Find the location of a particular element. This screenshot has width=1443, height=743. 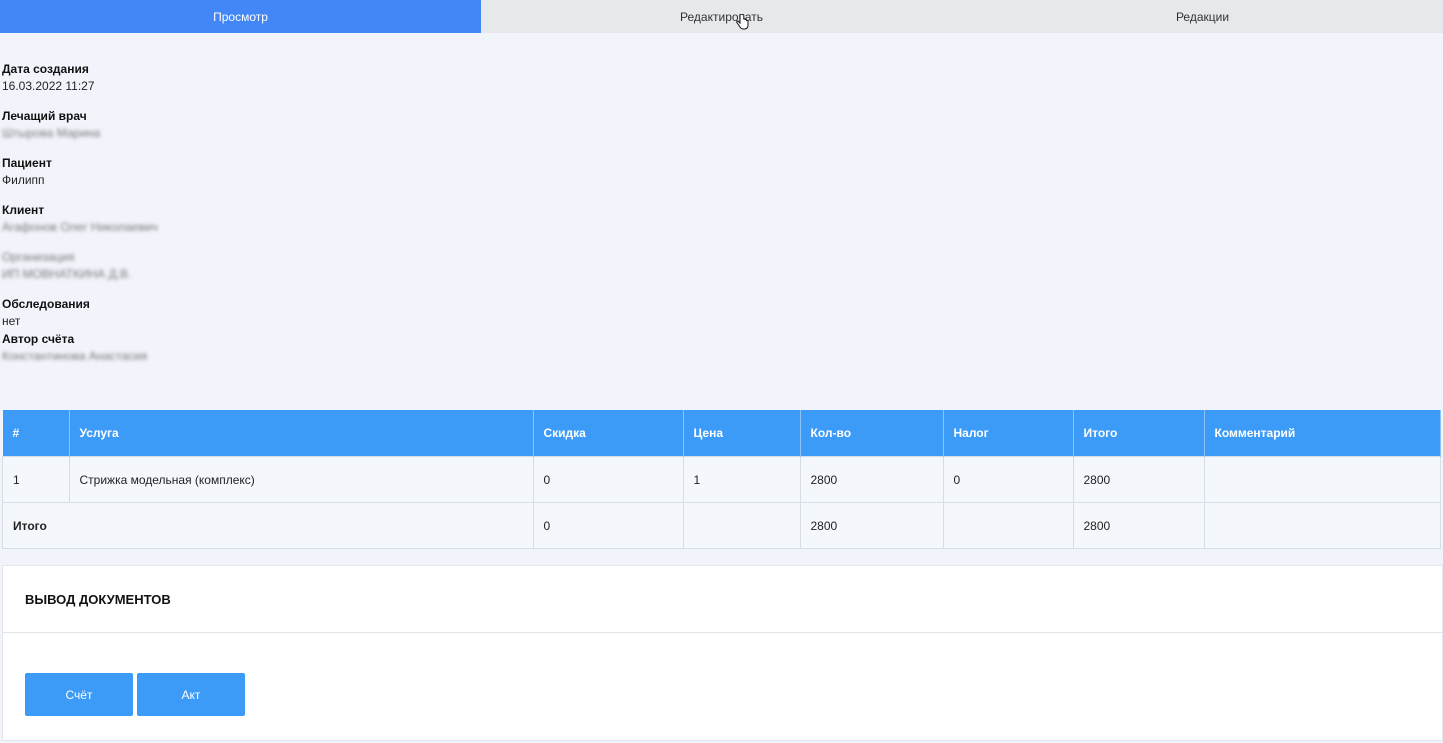

cell-total: 2800 is located at coordinates (1138, 479).